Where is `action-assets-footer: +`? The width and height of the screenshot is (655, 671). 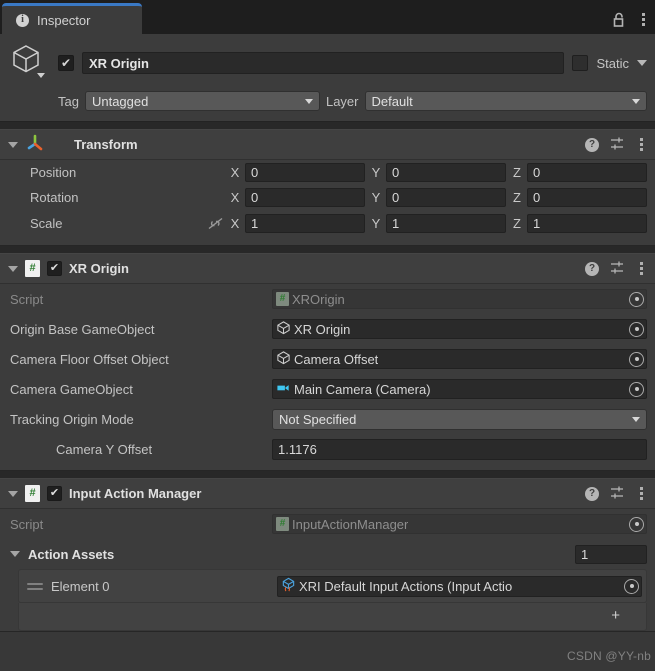
action-assets-footer: + is located at coordinates (332, 617).